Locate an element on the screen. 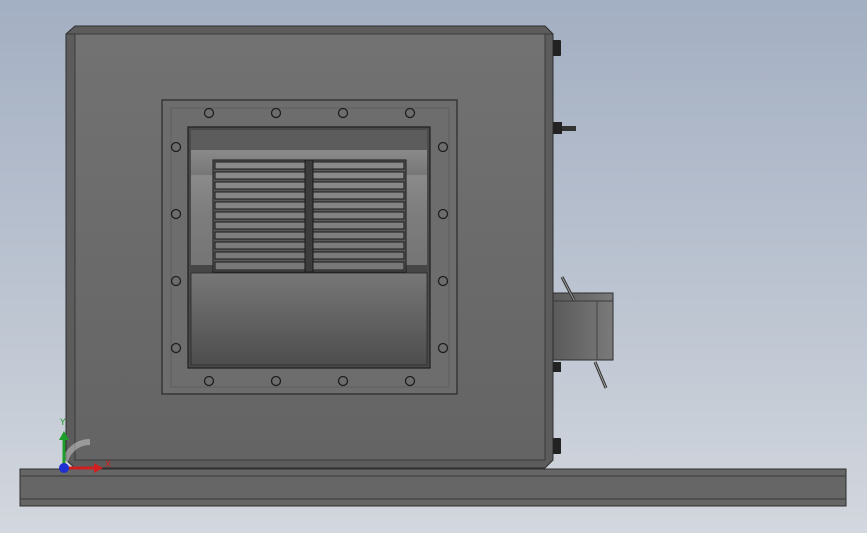 Image resolution: width=867 pixels, height=533 pixels. side-outlet is located at coordinates (583, 332).